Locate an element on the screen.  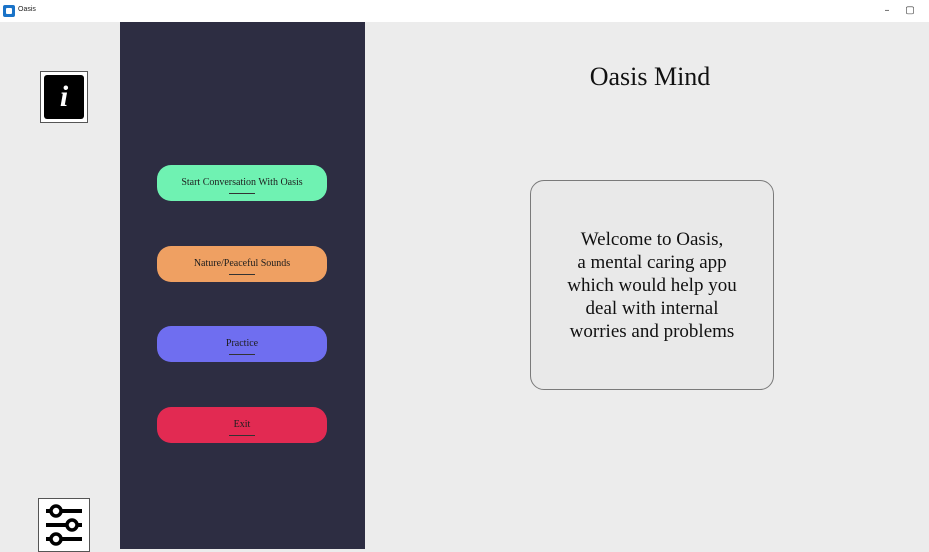
title-bar: Oasis – ▢ is located at coordinates (464, 11).